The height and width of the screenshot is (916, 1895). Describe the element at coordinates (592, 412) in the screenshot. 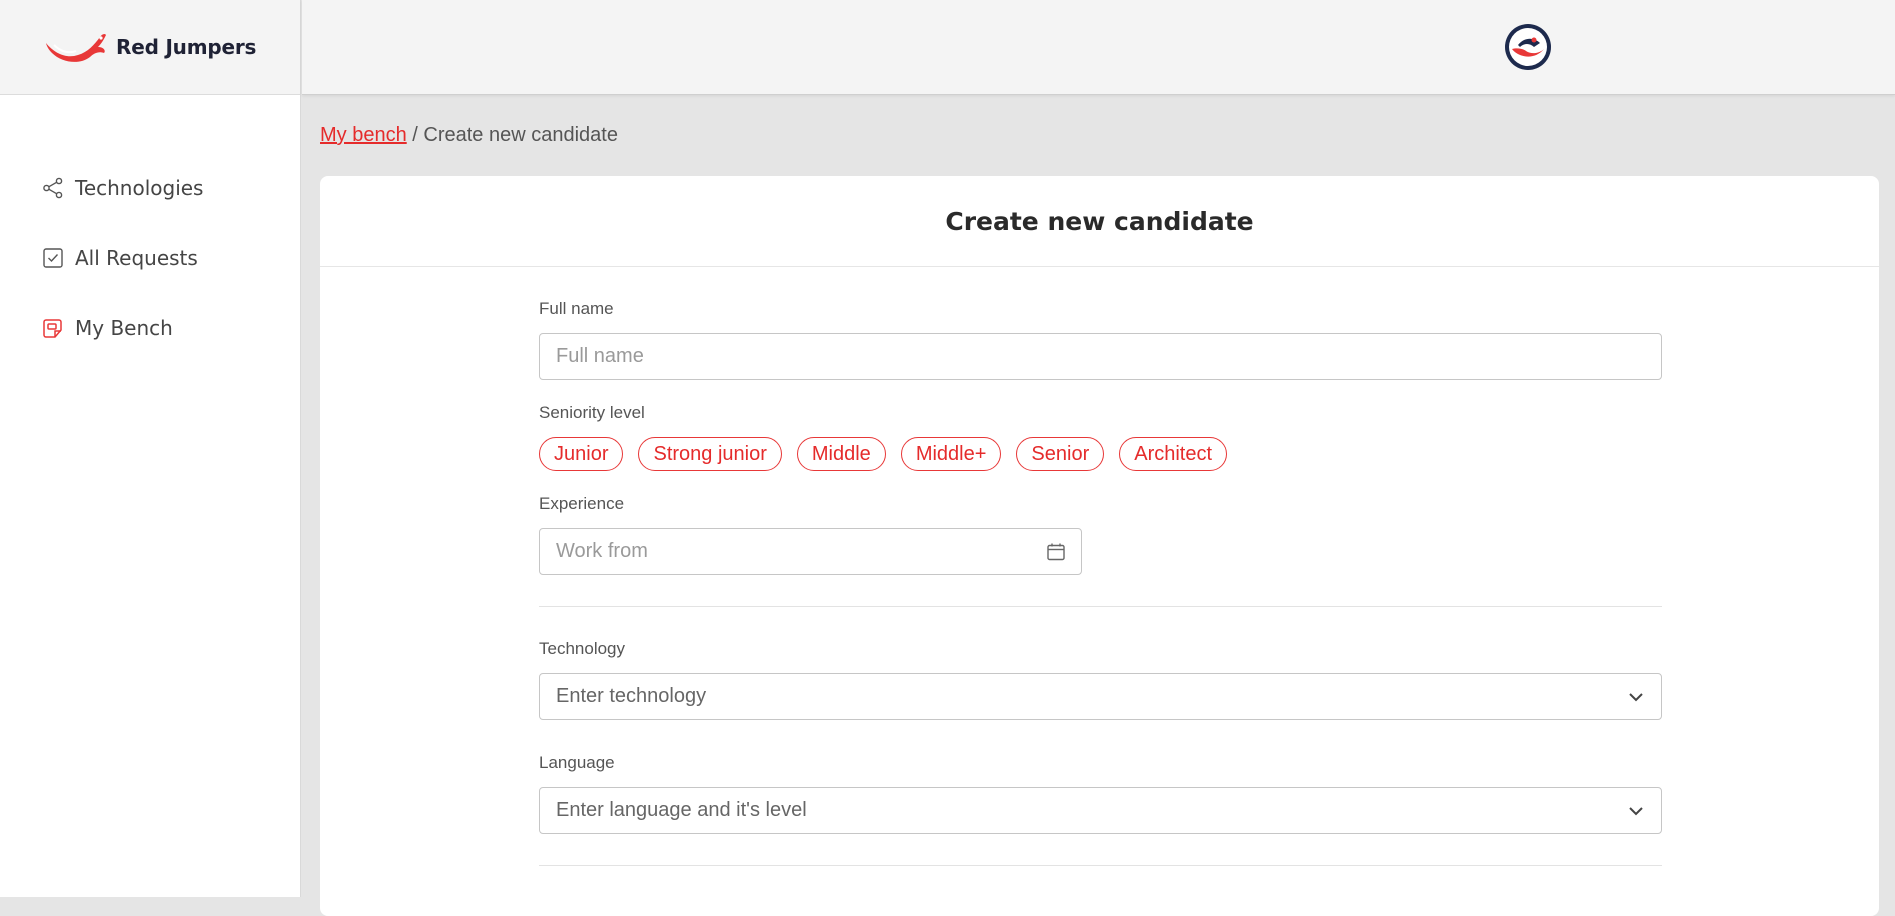

I see `seniority-label: Seniority level` at that location.